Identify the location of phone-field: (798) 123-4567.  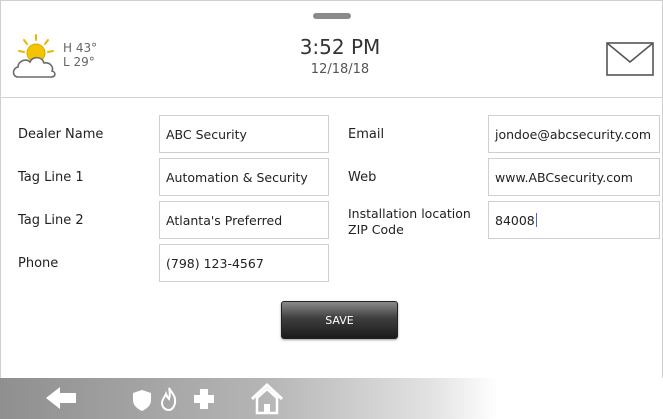
(244, 263).